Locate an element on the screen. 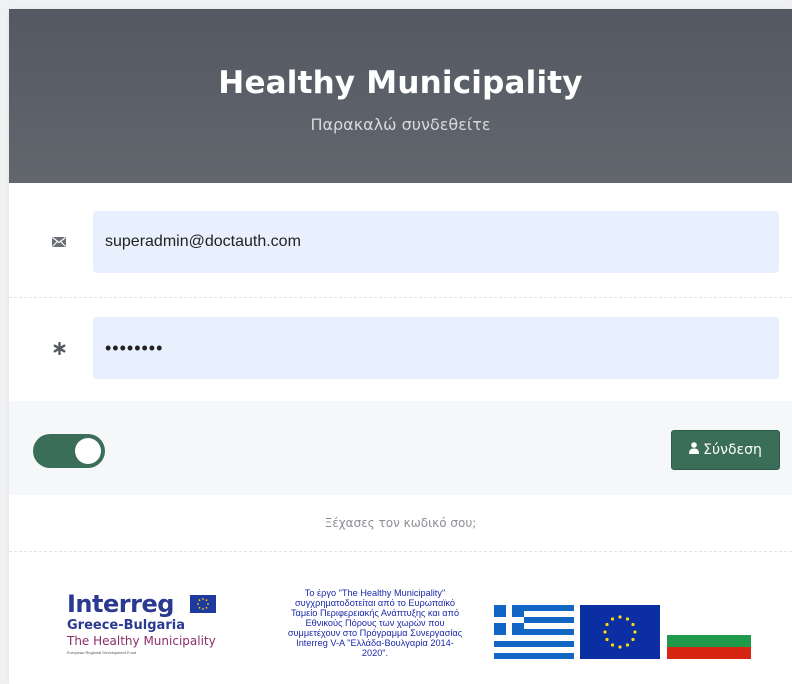 Image resolution: width=792 pixels, height=684 pixels. interreg-project: The Healthy Municipality is located at coordinates (141, 641).